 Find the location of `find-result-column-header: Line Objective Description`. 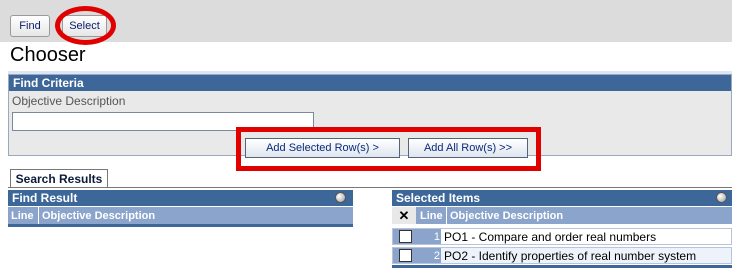

find-result-column-header: Line Objective Description is located at coordinates (180, 215).